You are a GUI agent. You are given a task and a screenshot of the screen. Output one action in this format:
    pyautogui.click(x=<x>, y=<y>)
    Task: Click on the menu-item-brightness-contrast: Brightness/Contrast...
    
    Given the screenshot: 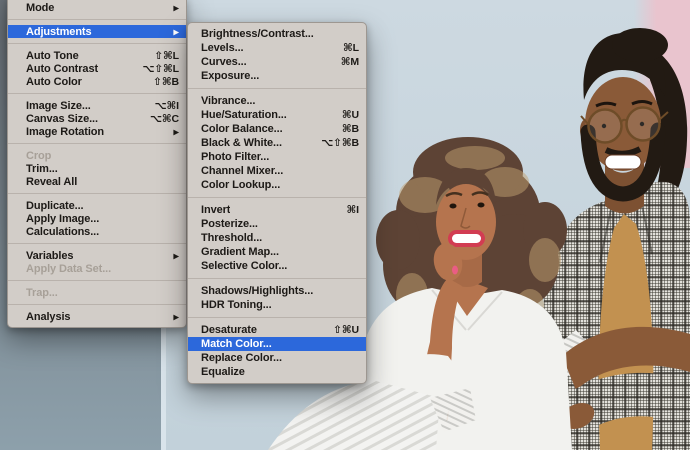 What is the action you would take?
    pyautogui.click(x=277, y=34)
    